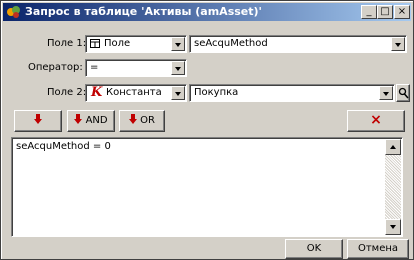 The height and width of the screenshot is (260, 414). I want to click on database-query-icon, so click(13, 12).